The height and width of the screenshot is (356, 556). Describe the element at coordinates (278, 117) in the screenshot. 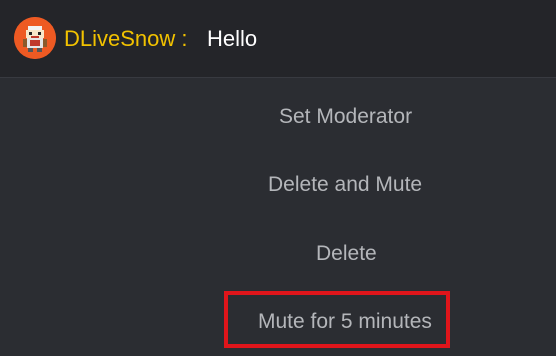

I see `set-moderator-button: Set Moderator` at that location.